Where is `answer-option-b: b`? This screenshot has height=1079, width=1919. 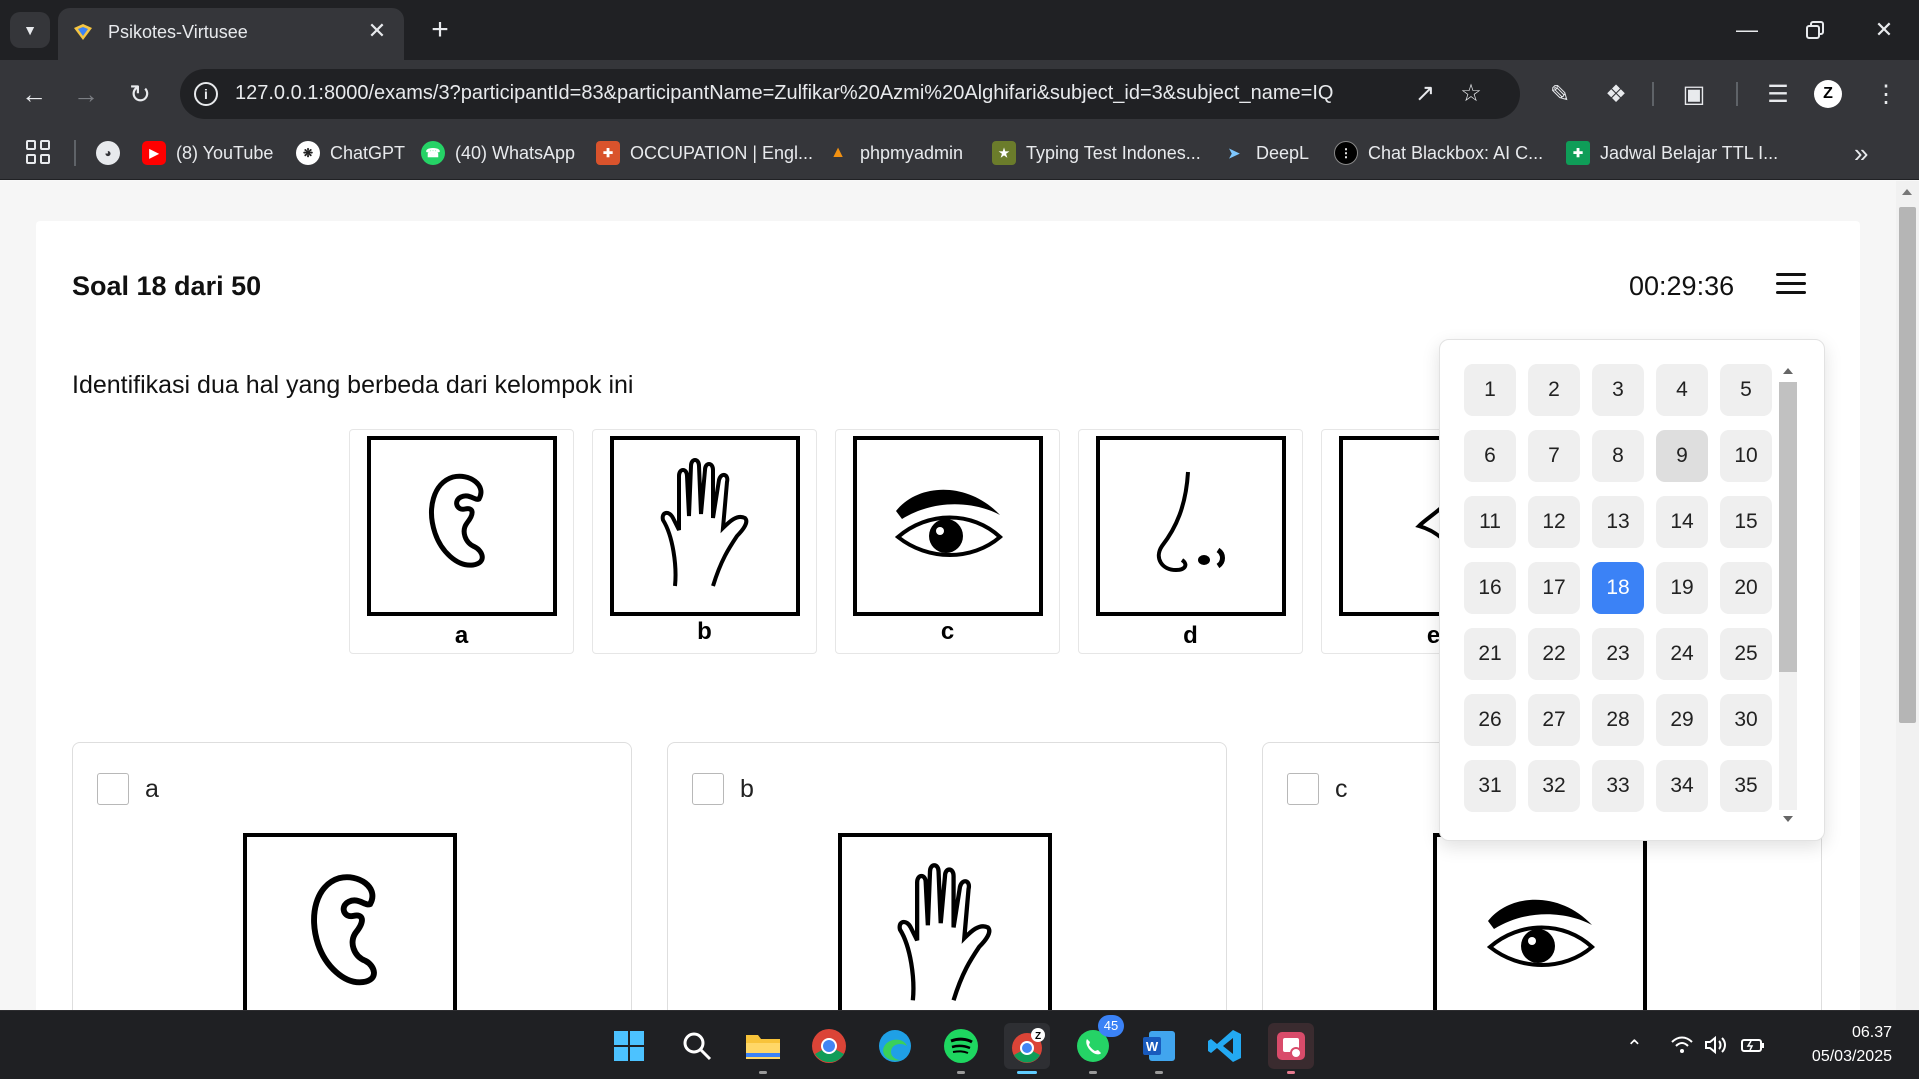 answer-option-b: b is located at coordinates (947, 876).